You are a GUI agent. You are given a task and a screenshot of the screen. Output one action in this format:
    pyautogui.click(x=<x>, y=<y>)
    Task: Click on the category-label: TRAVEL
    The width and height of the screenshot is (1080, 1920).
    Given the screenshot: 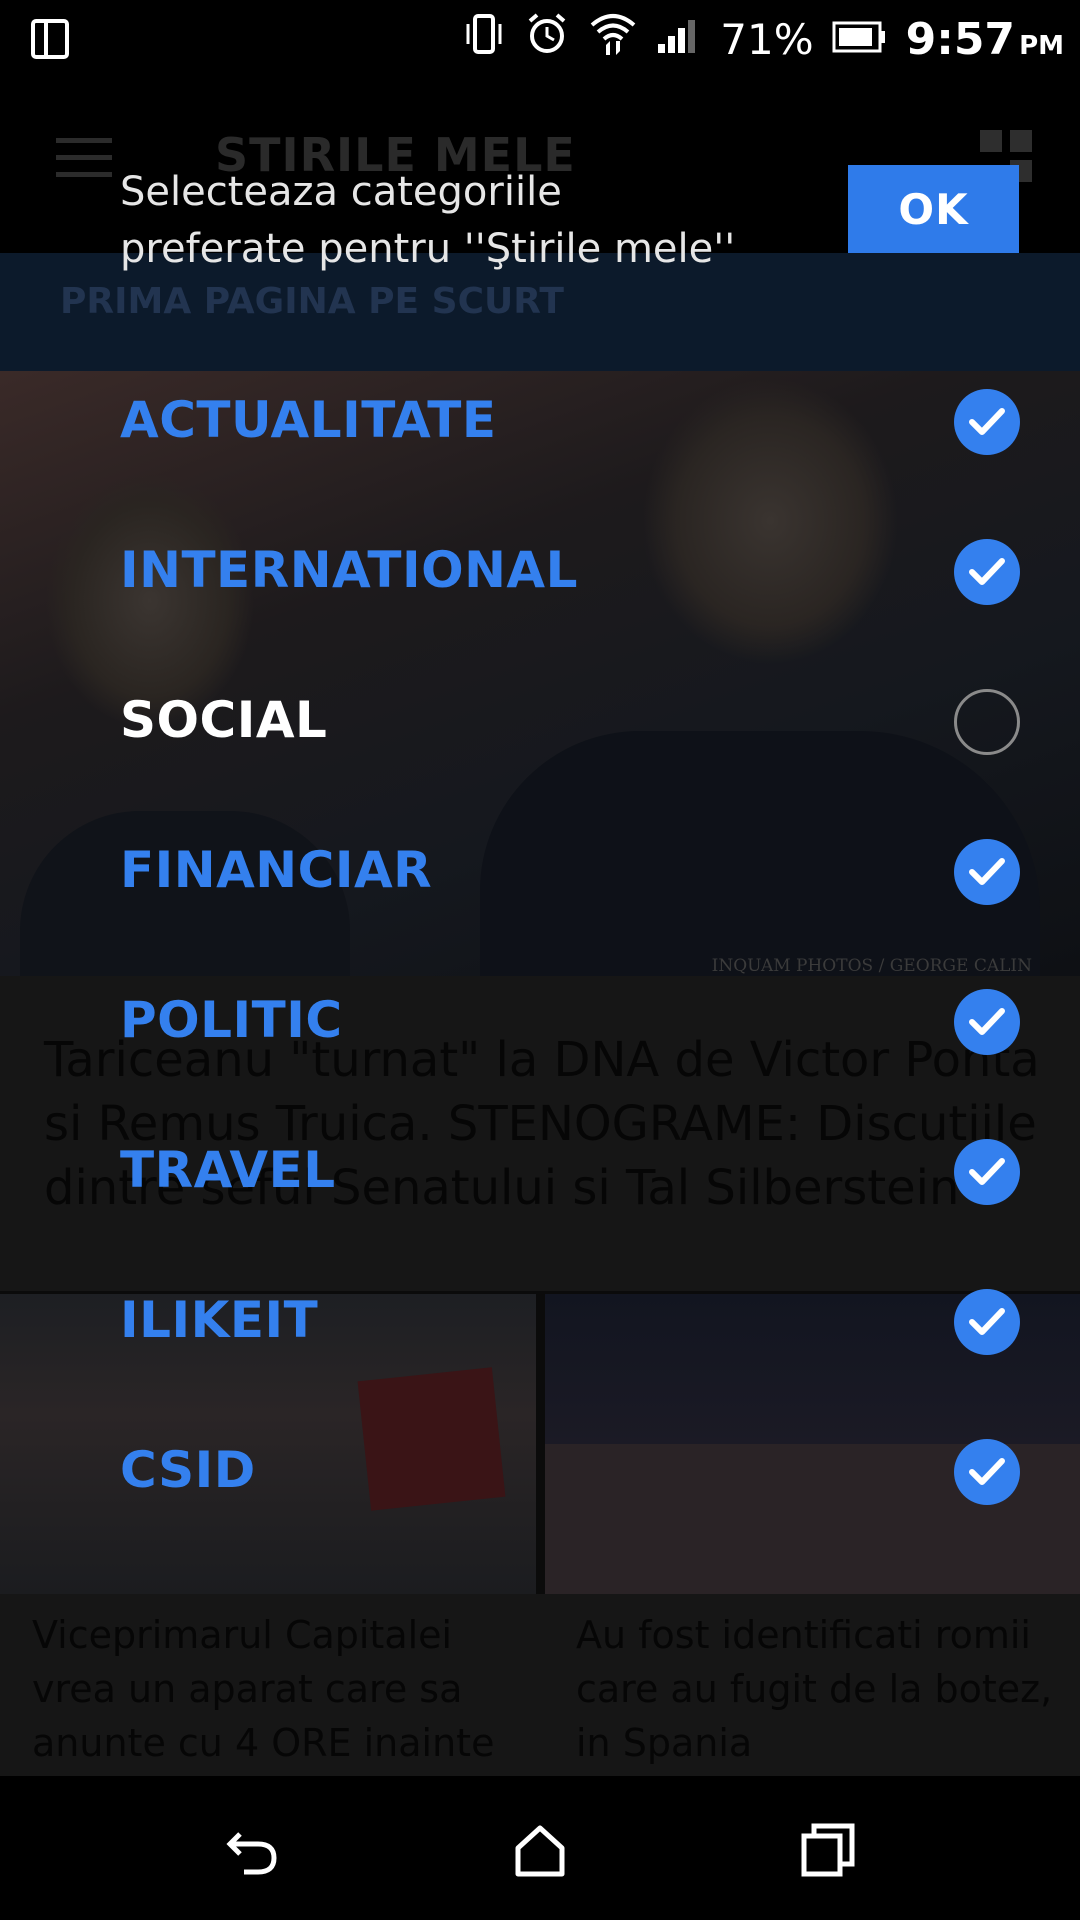 What is the action you would take?
    pyautogui.click(x=228, y=1170)
    